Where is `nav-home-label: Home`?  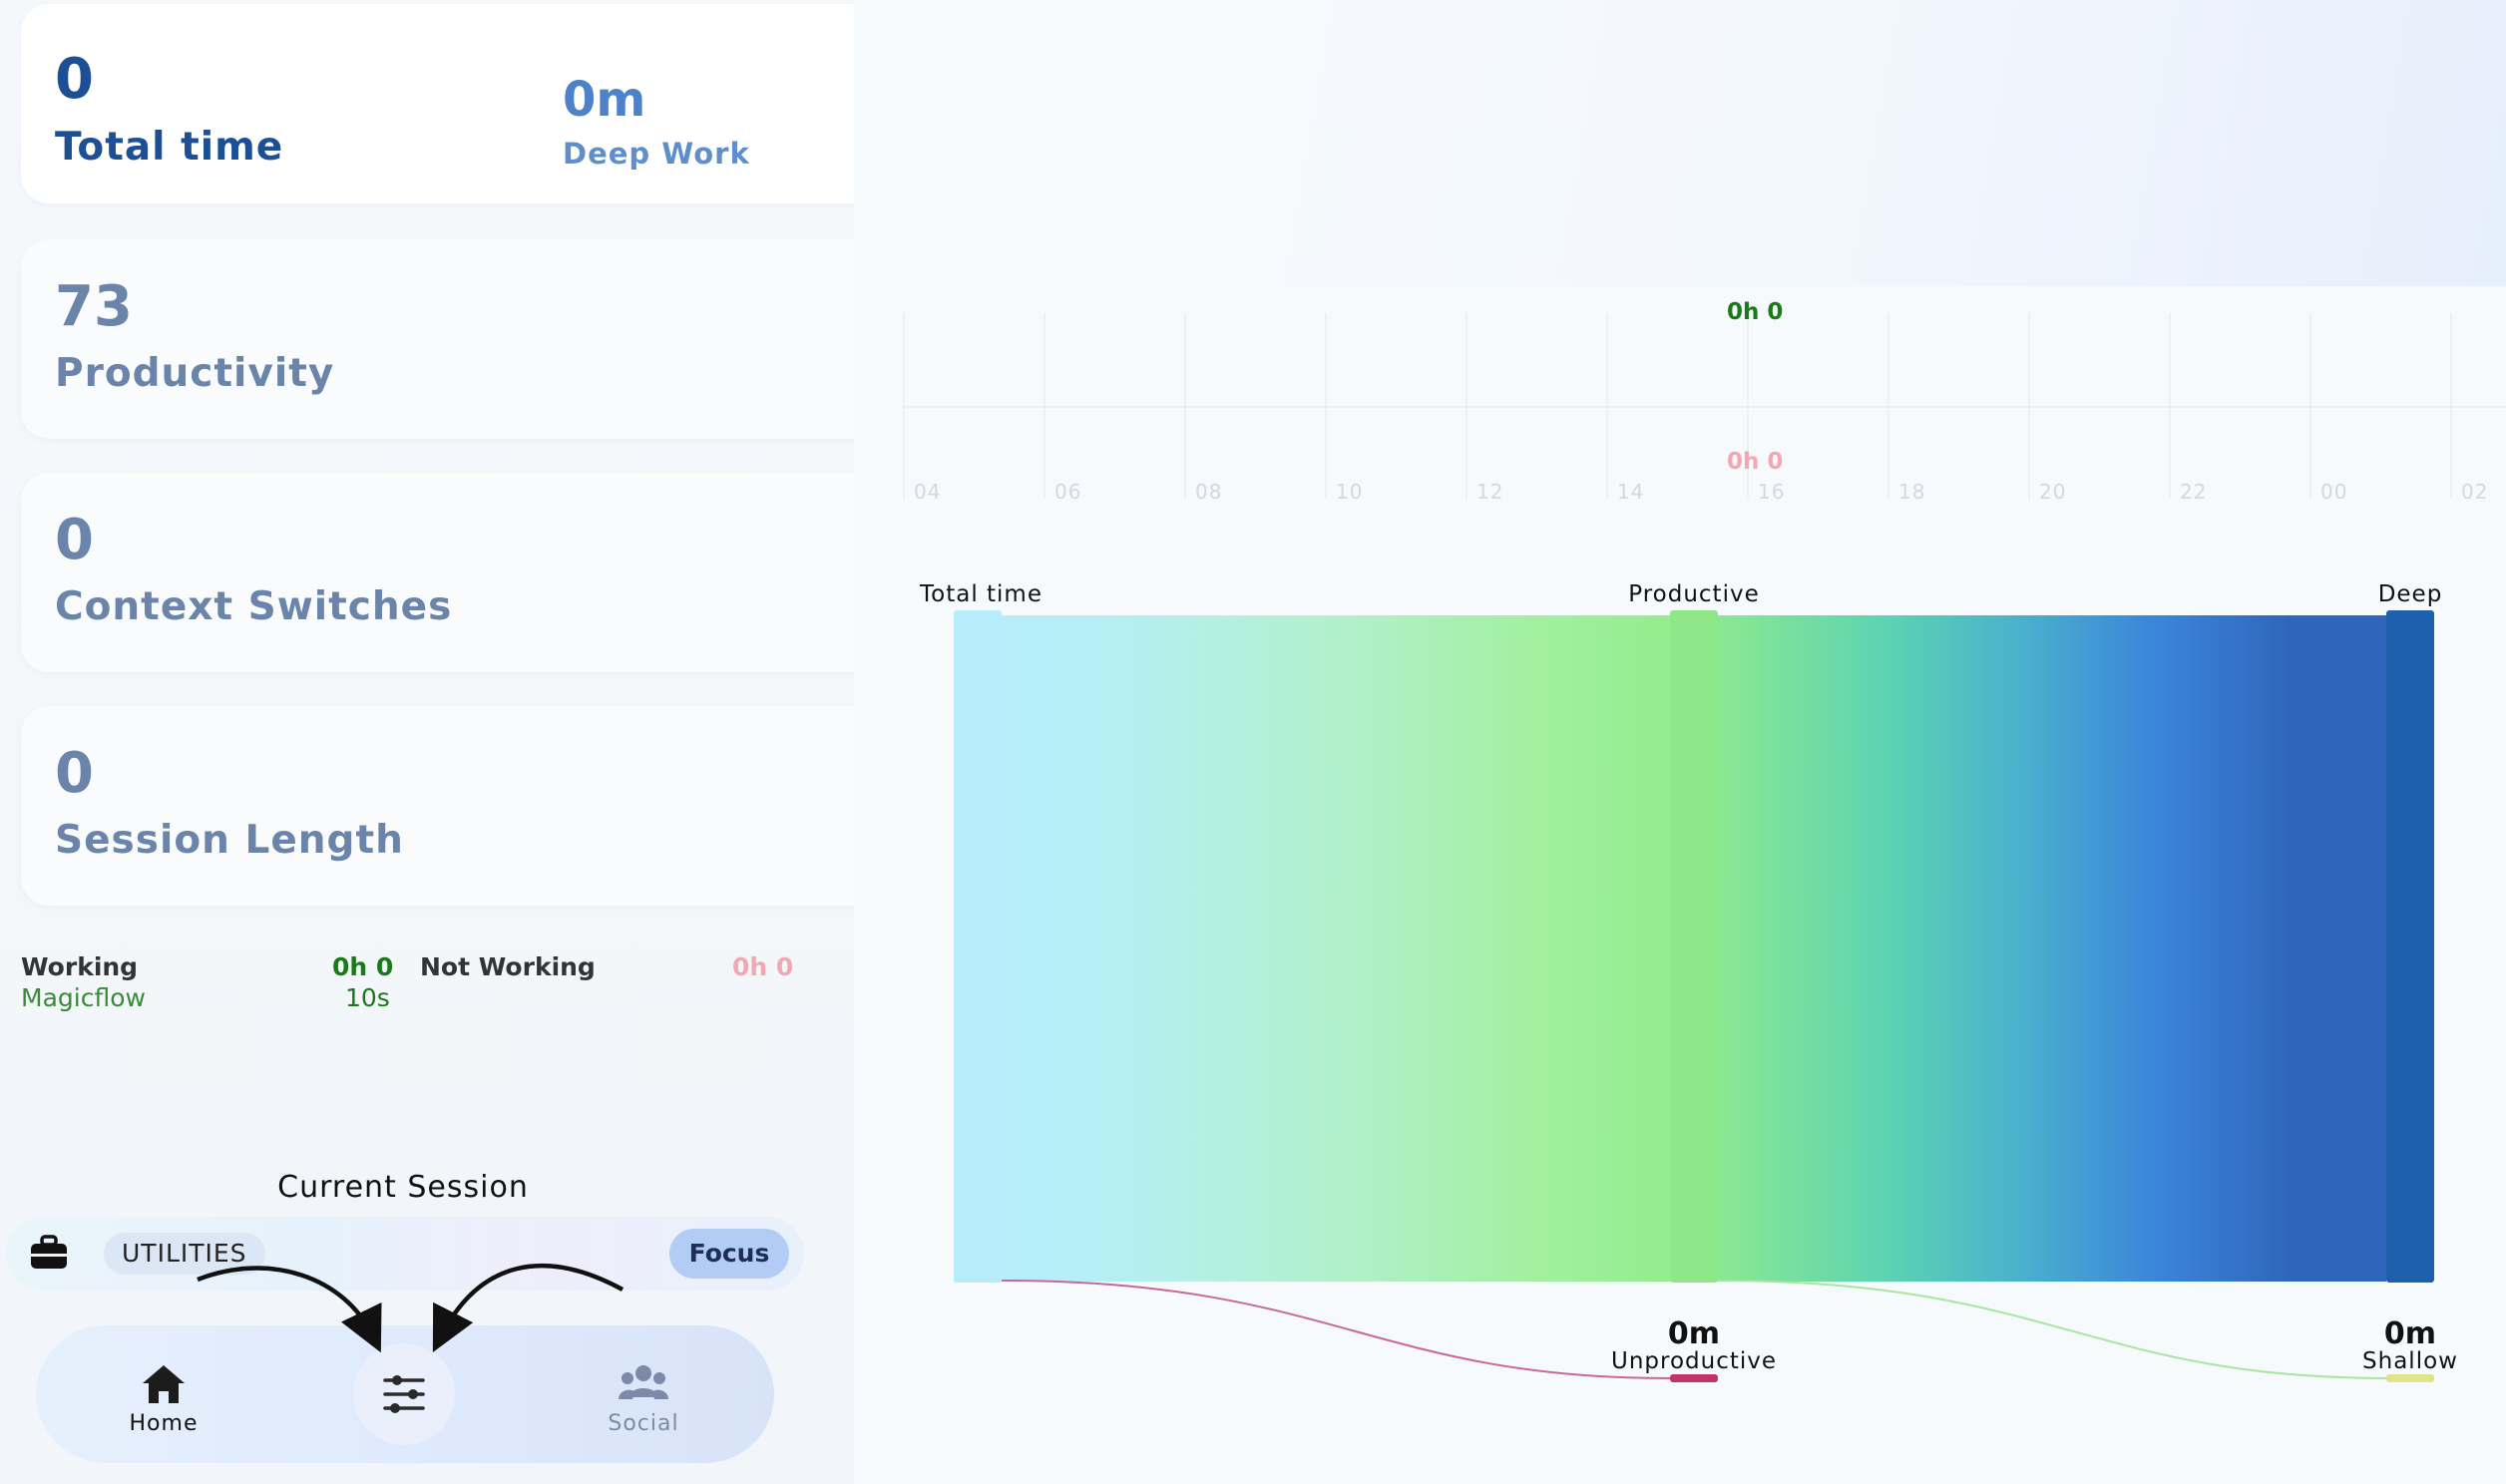
nav-home-label: Home is located at coordinates (164, 1423).